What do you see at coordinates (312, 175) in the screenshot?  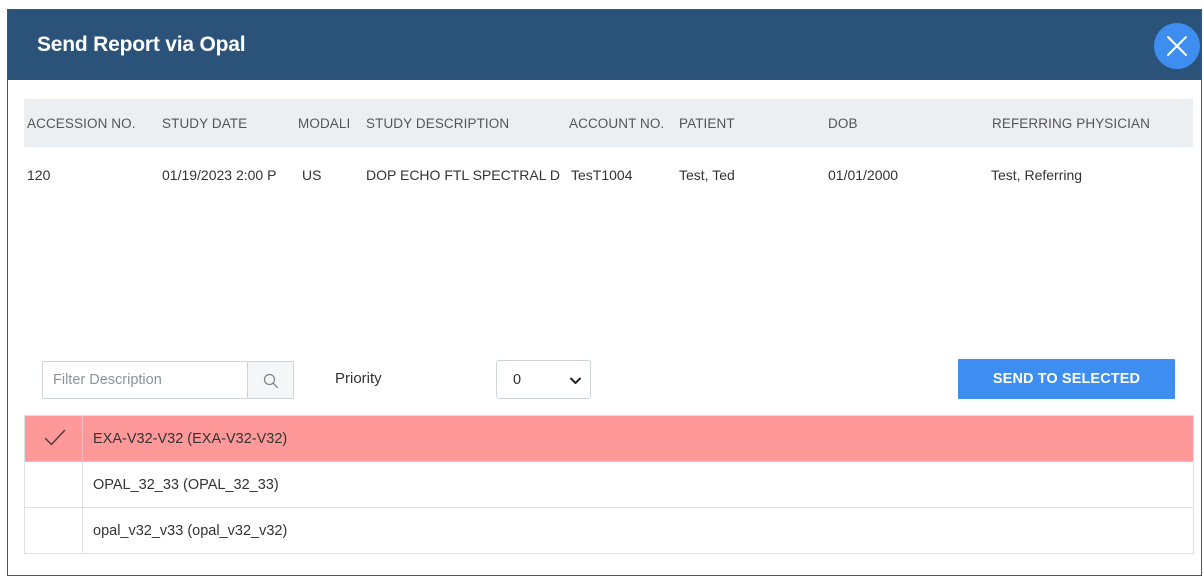 I see `cell-modality: US` at bounding box center [312, 175].